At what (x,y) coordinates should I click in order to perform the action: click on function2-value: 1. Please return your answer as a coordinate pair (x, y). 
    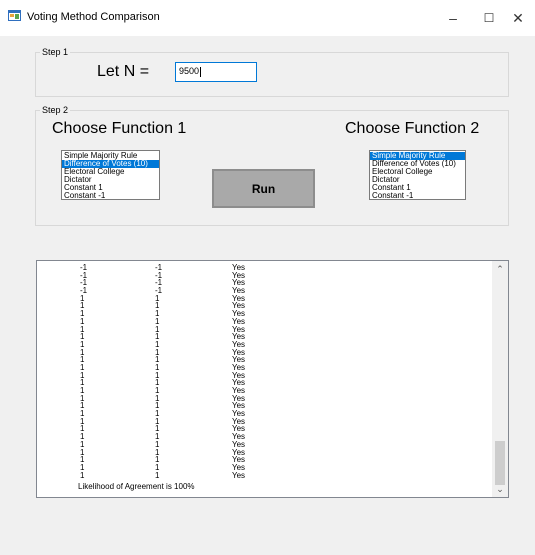
    Looking at the image, I should click on (157, 475).